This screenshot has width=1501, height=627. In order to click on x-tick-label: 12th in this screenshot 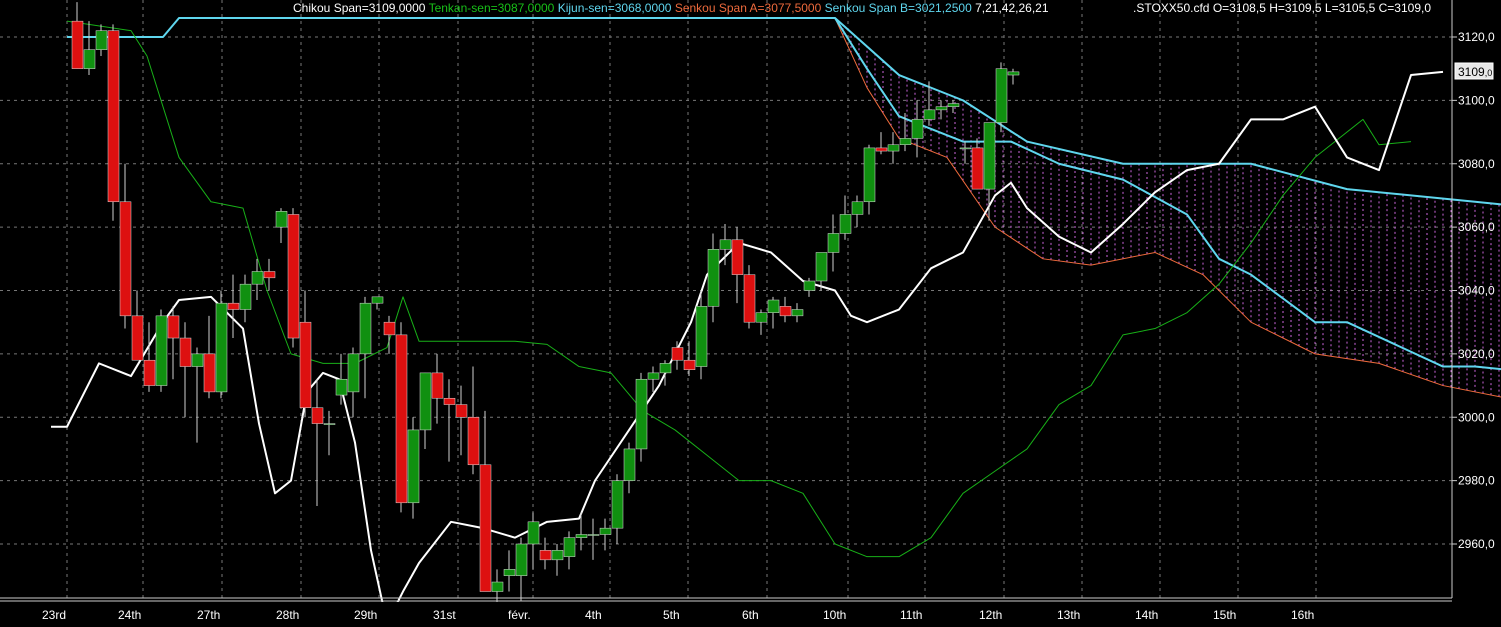, I will do `click(990, 615)`.